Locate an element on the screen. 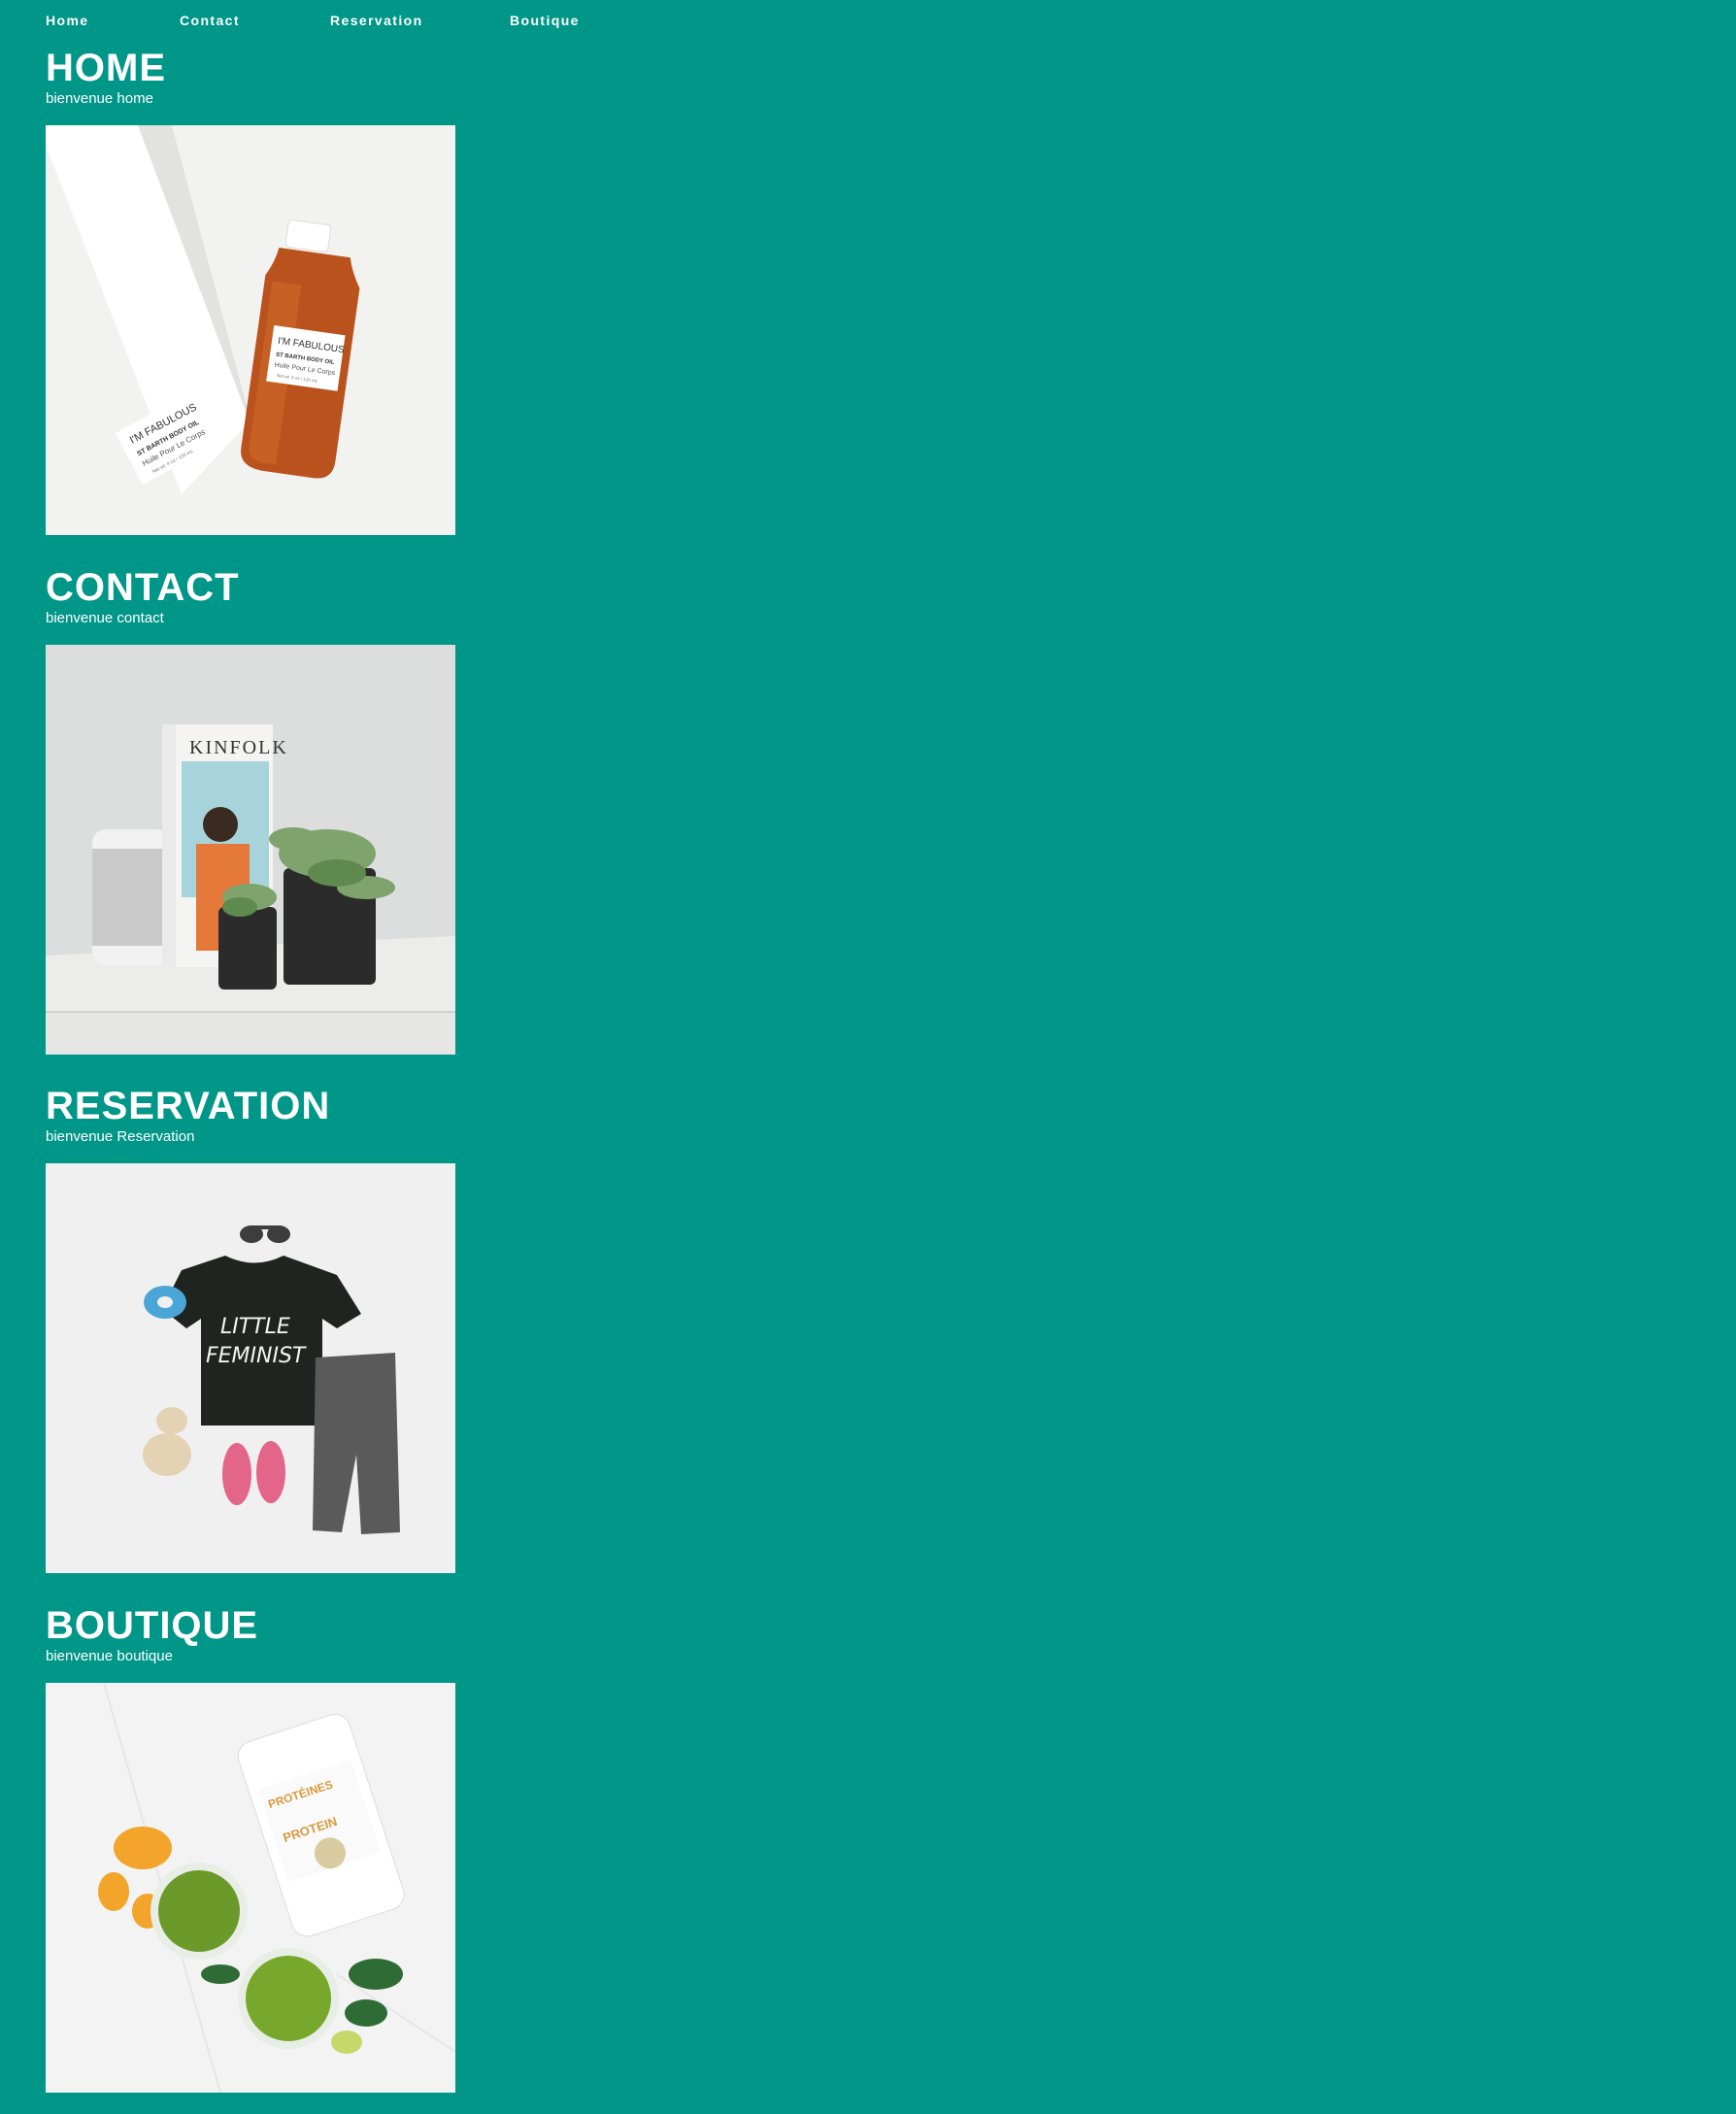  smoothies-illustration: PROTÉINES PROTEIN is located at coordinates (251, 1888).